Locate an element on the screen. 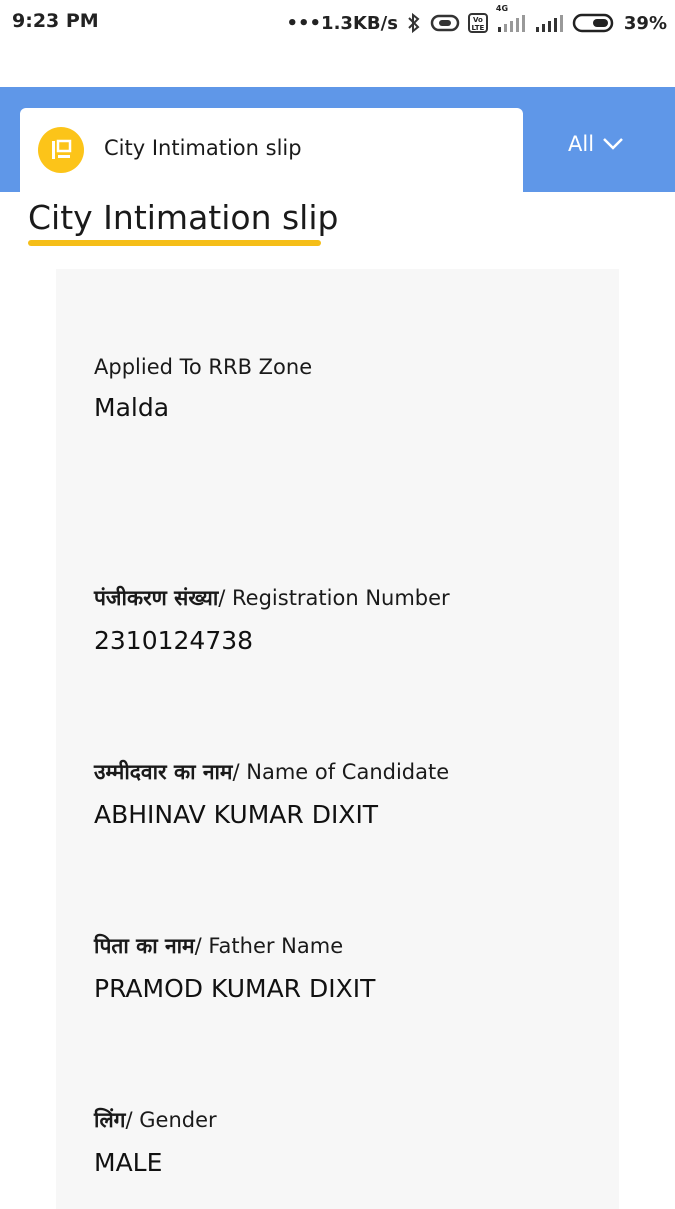 Image resolution: width=675 pixels, height=1209 pixels. tab-label: City Intimation slip is located at coordinates (203, 148).